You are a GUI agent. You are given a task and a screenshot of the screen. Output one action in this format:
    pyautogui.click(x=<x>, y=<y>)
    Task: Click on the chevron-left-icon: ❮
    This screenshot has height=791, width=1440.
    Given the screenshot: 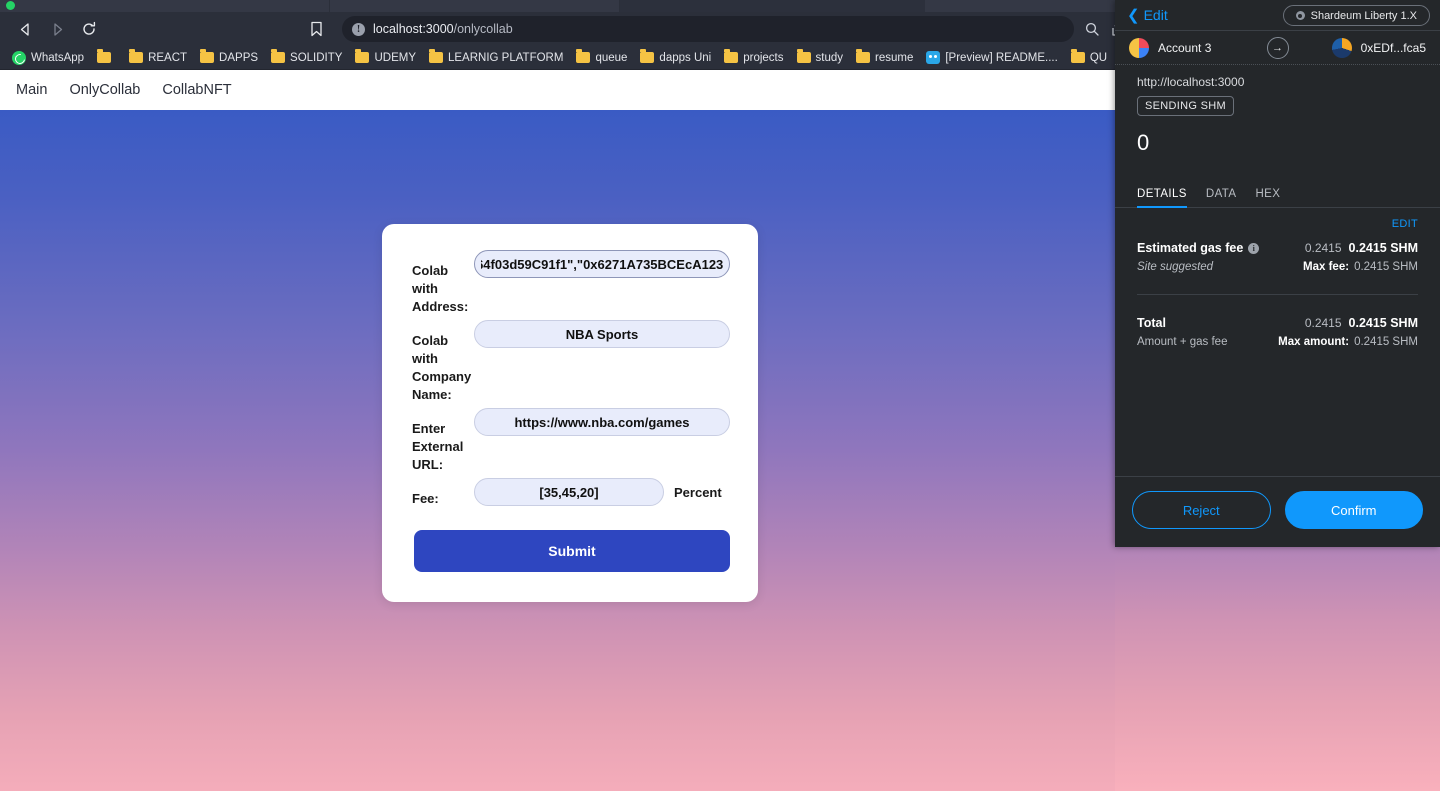 What is the action you would take?
    pyautogui.click(x=1133, y=15)
    